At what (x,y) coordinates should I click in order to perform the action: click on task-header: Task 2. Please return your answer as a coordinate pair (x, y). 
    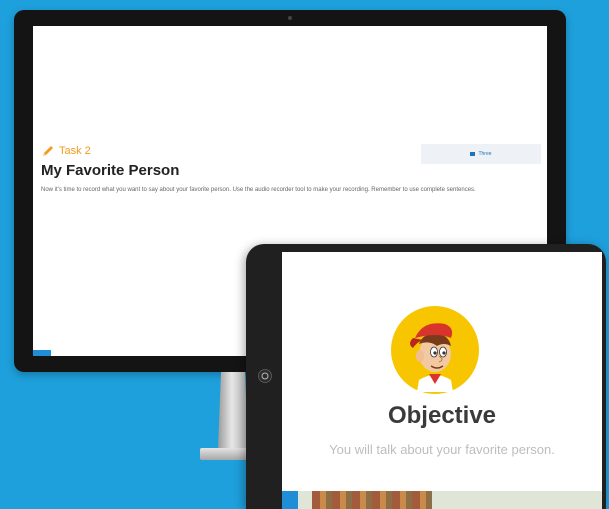
    Looking at the image, I should click on (66, 151).